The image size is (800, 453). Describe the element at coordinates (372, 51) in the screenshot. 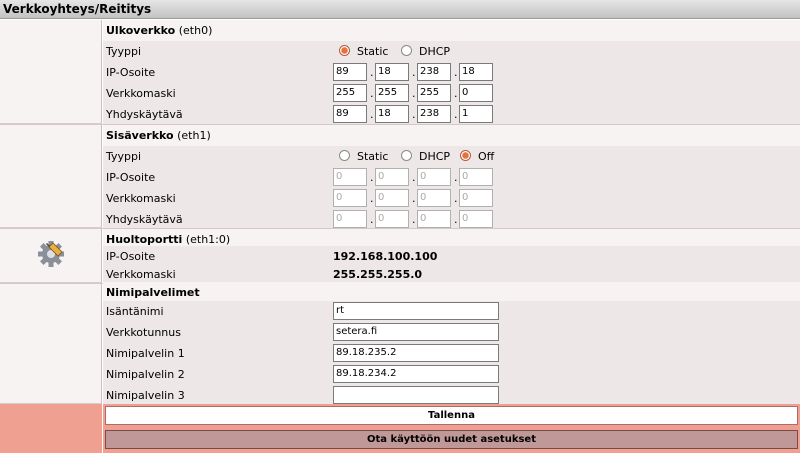

I see `wan-static-label: Static` at that location.